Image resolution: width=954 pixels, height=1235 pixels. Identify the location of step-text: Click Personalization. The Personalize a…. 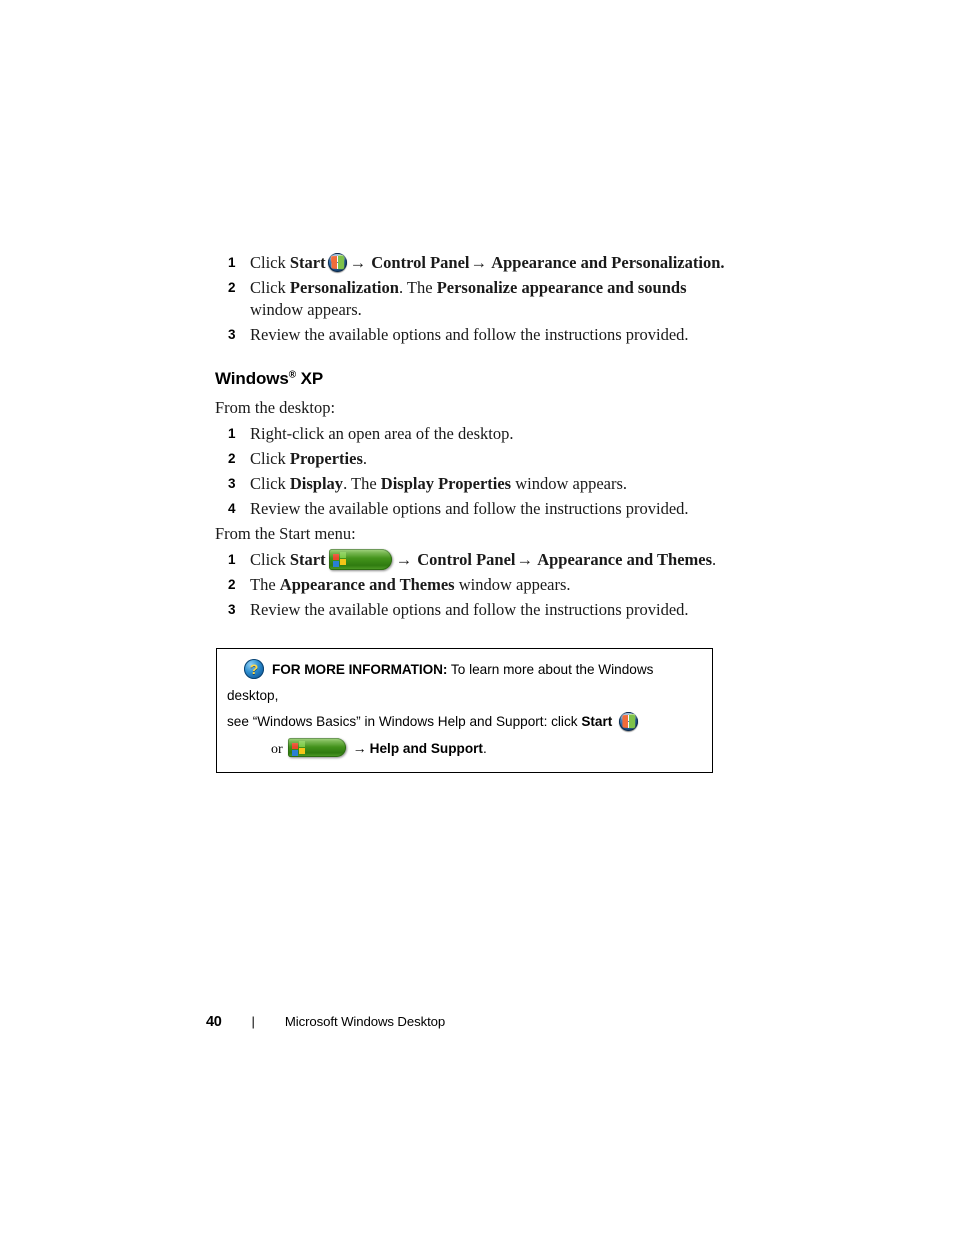
(468, 298).